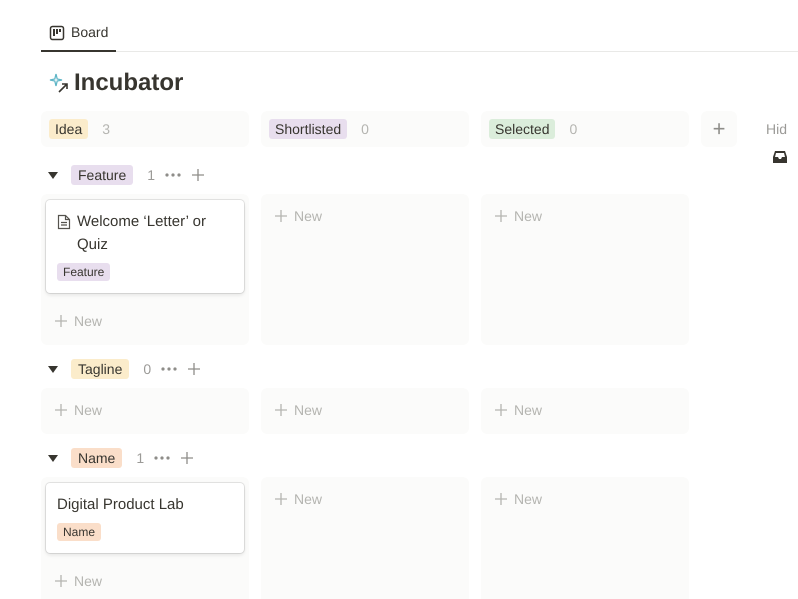 Image resolution: width=798 pixels, height=599 pixels. I want to click on board-tab: Board, so click(78, 33).